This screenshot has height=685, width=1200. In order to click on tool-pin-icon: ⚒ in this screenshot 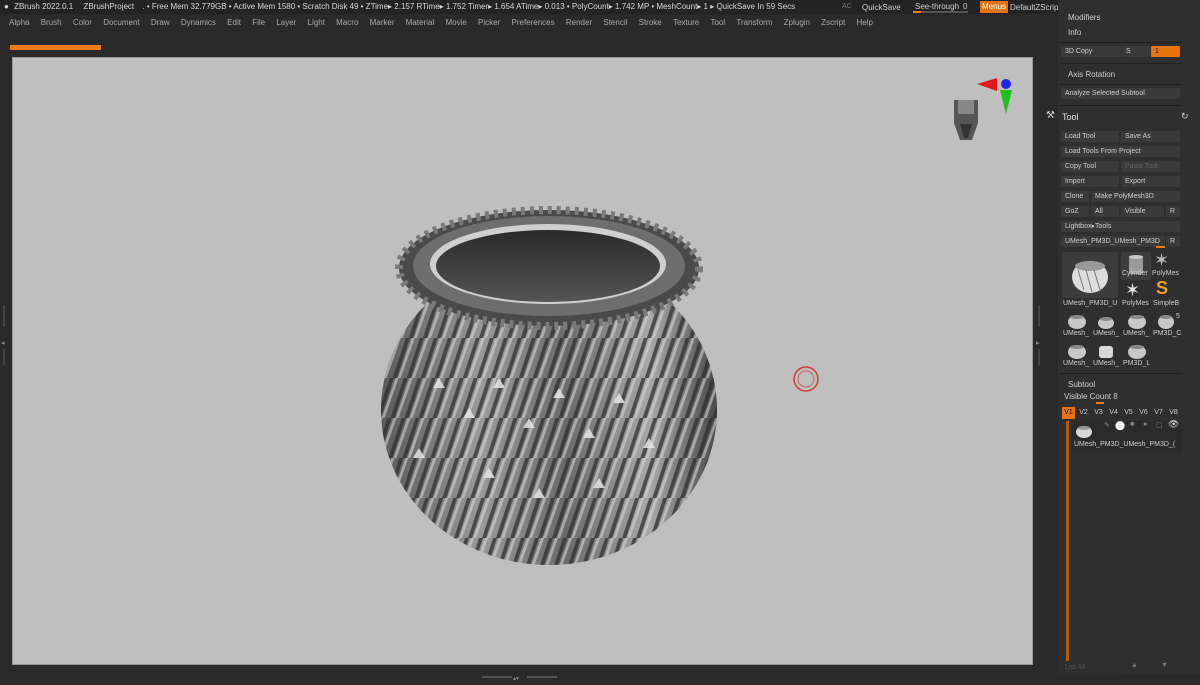, I will do `click(1050, 115)`.